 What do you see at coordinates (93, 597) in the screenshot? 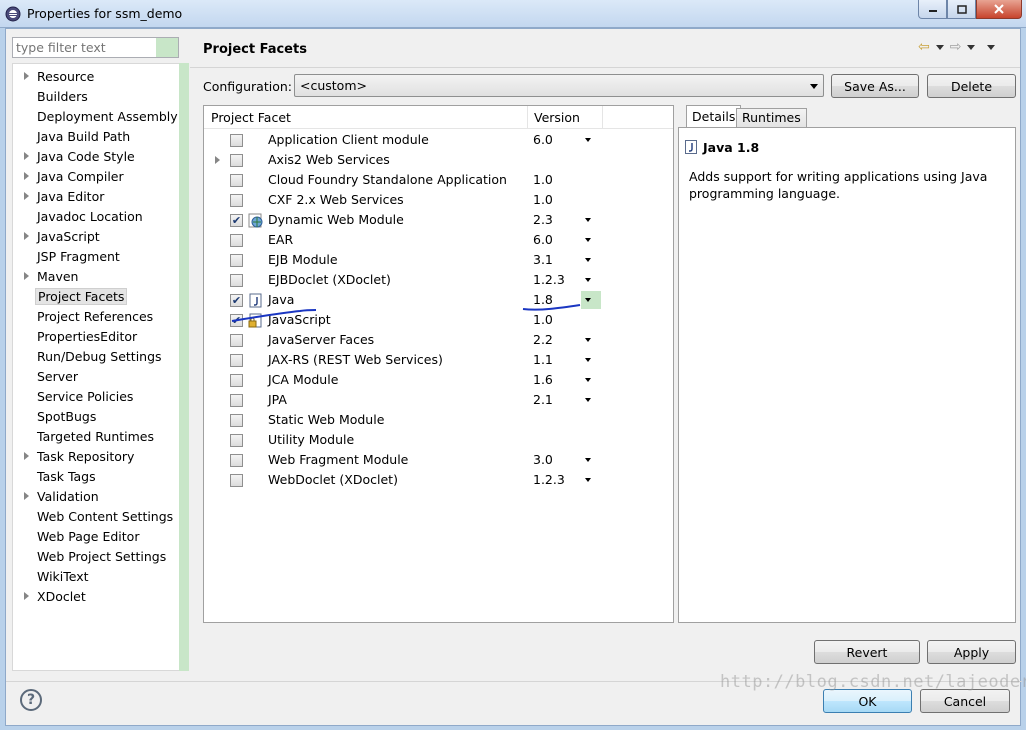
I see `nav-item: XDoclet` at bounding box center [93, 597].